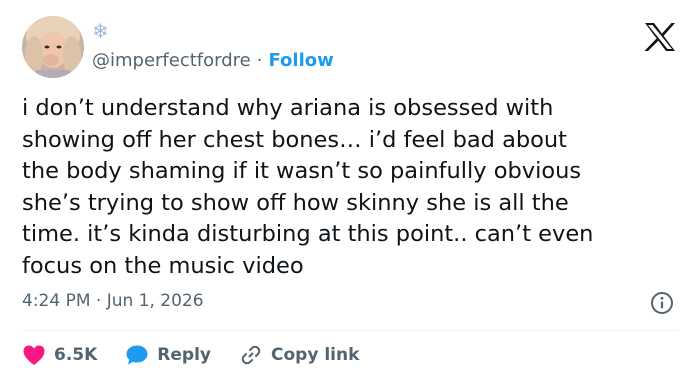 This screenshot has height=383, width=700. I want to click on link-icon, so click(251, 355).